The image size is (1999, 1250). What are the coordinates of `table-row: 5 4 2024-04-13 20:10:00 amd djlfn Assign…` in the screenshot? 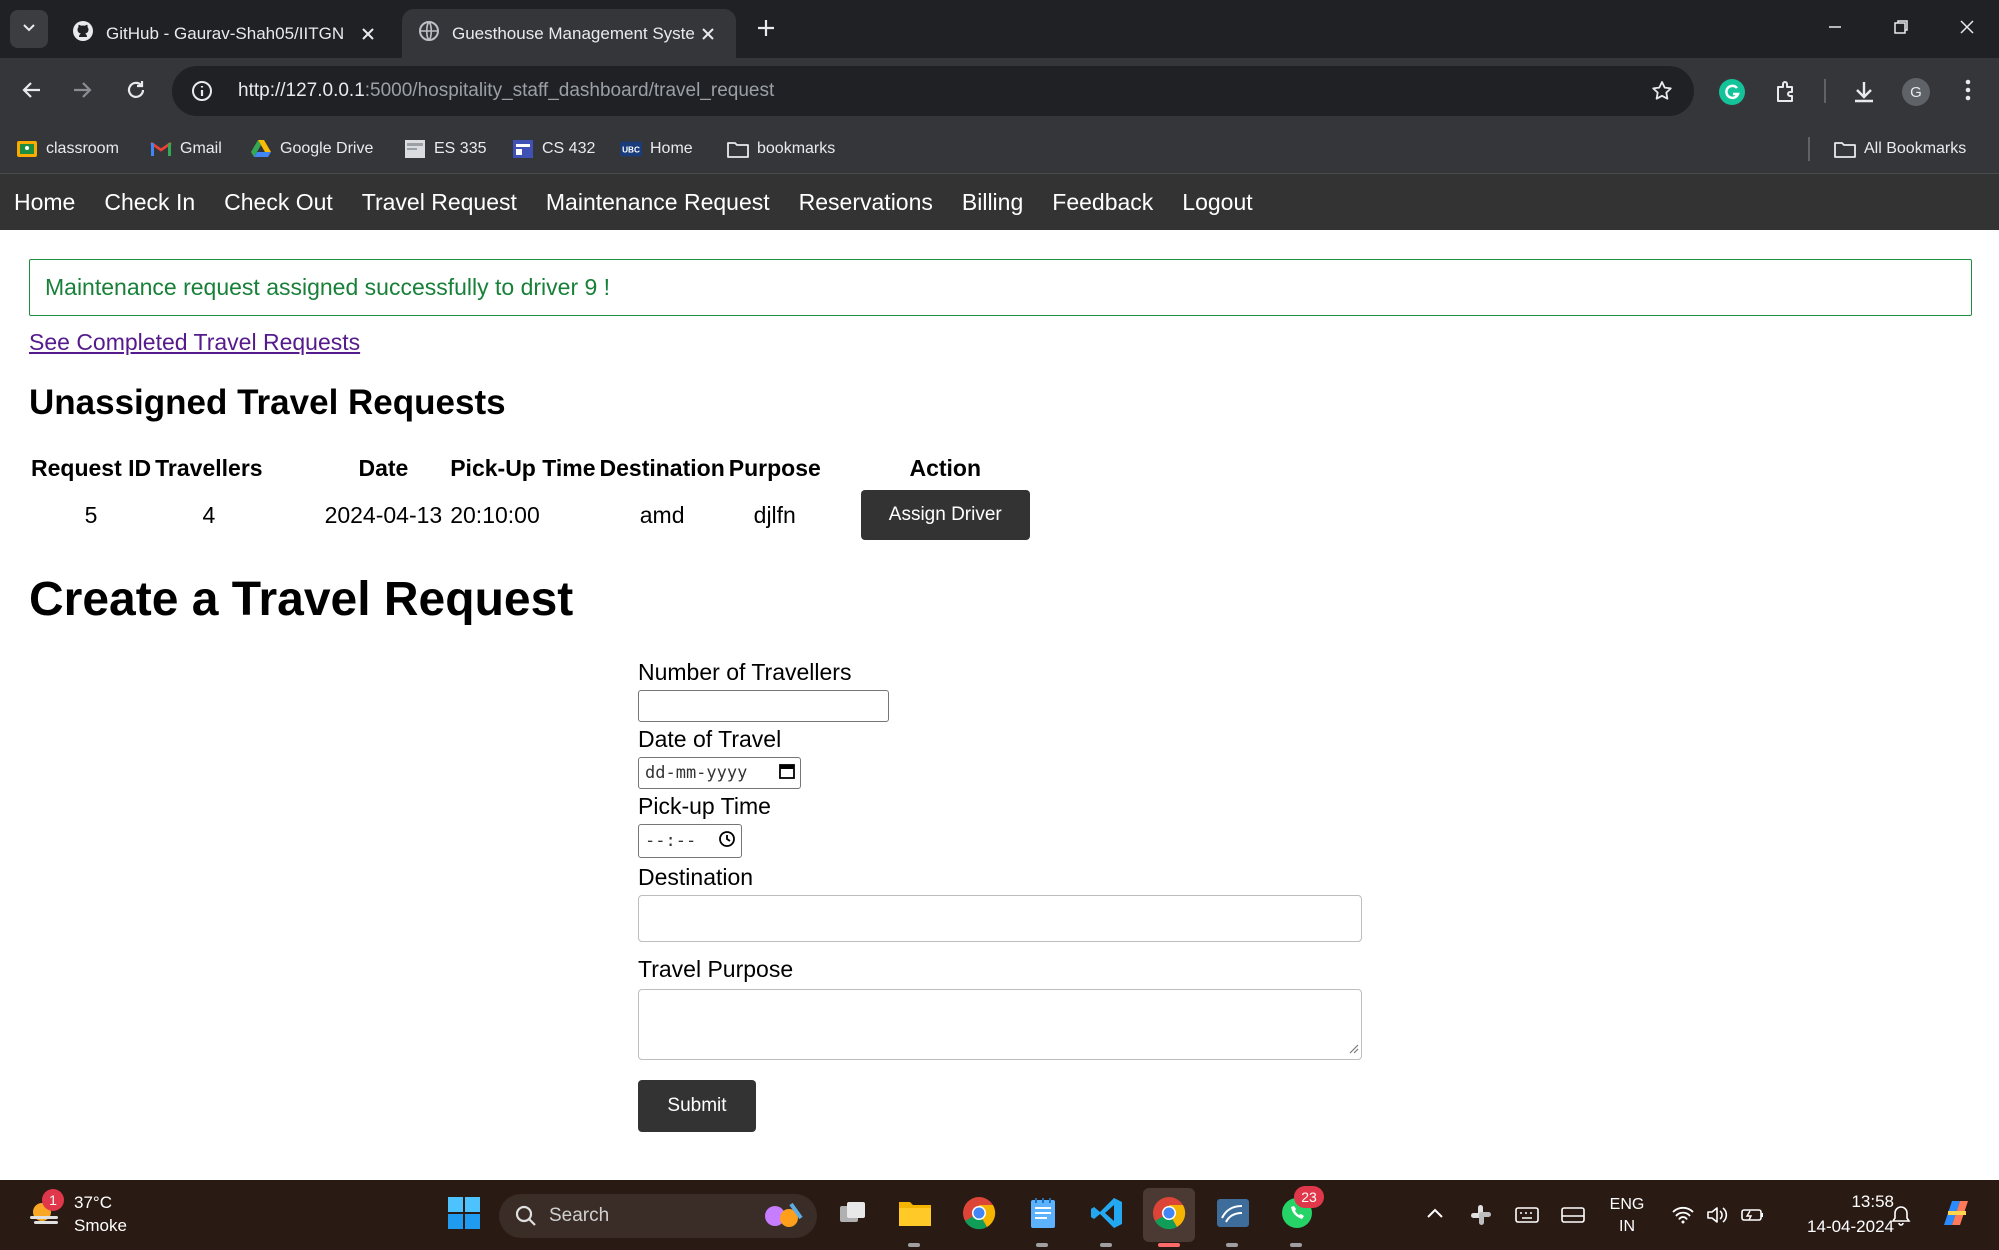 It's located at (530, 515).